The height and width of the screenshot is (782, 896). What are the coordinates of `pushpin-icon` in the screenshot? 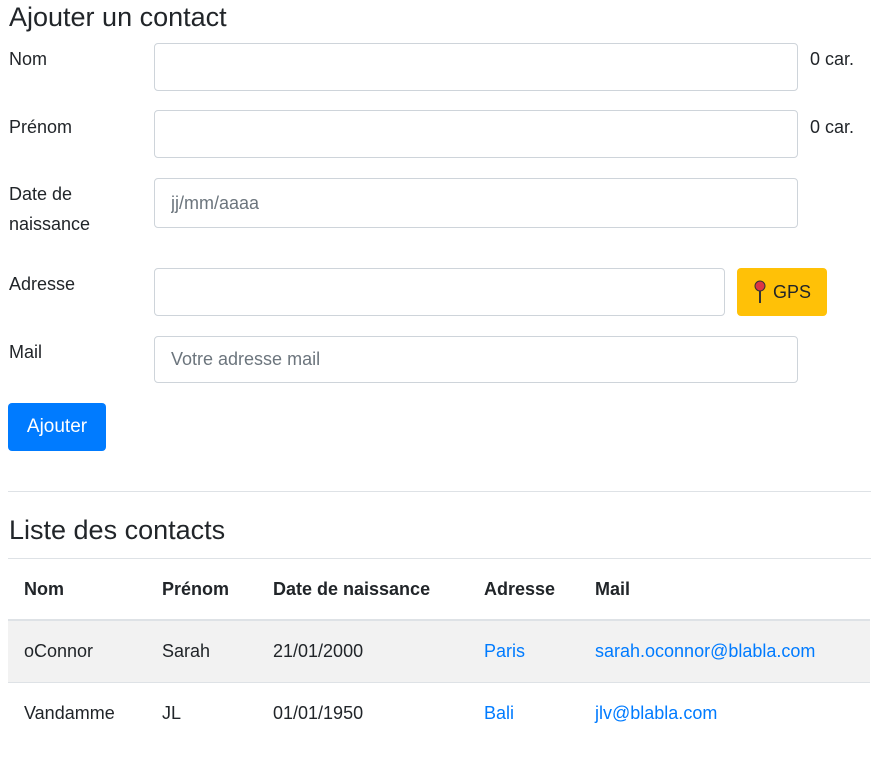 It's located at (760, 291).